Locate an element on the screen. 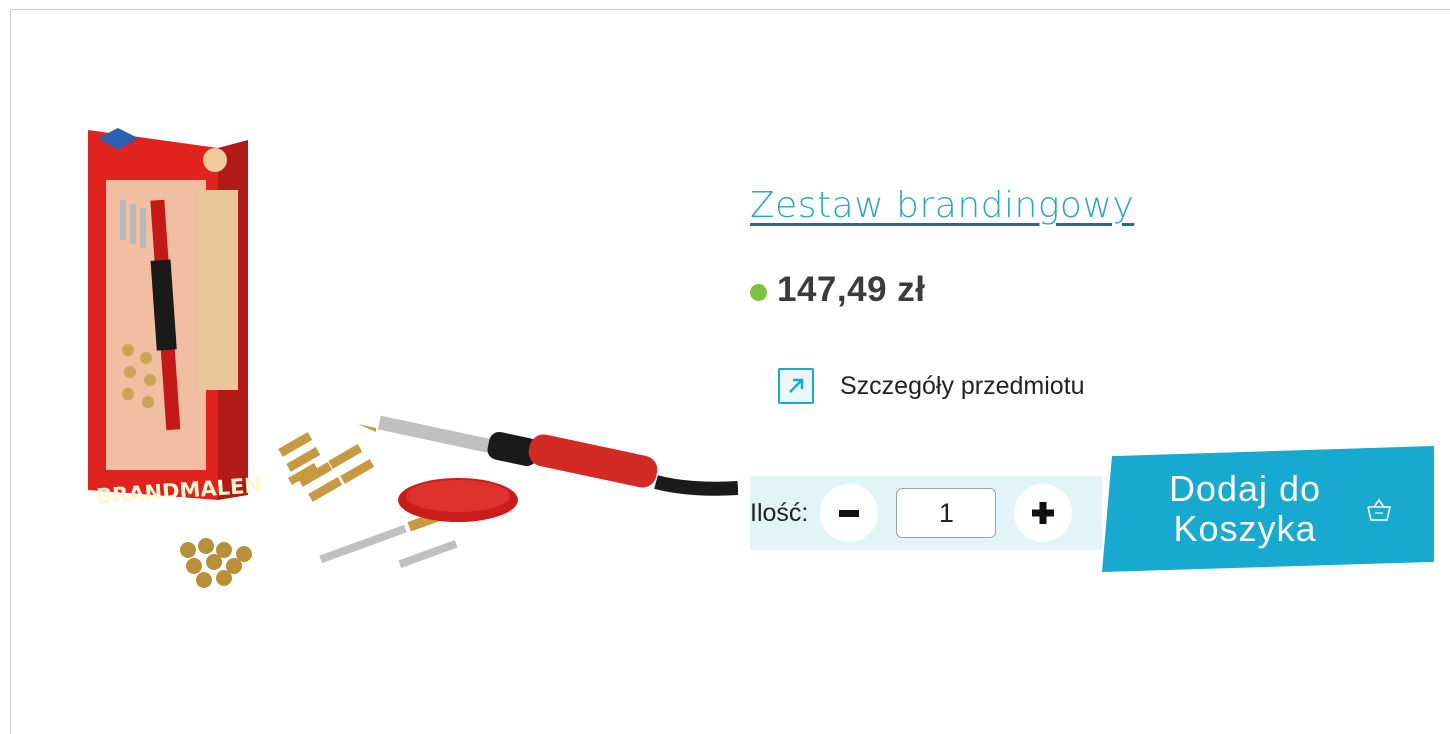 Image resolution: width=1450 pixels, height=734 pixels. external-link-icon is located at coordinates (796, 386).